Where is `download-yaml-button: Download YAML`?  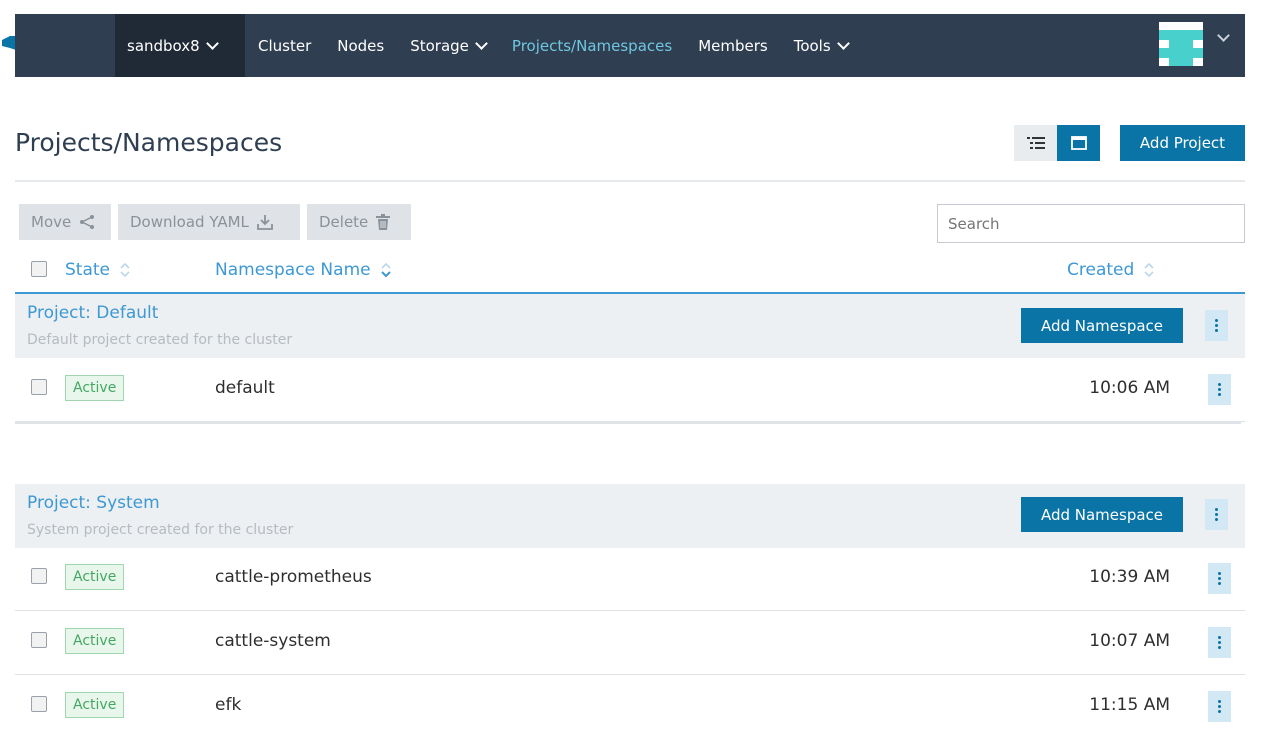 download-yaml-button: Download YAML is located at coordinates (209, 222).